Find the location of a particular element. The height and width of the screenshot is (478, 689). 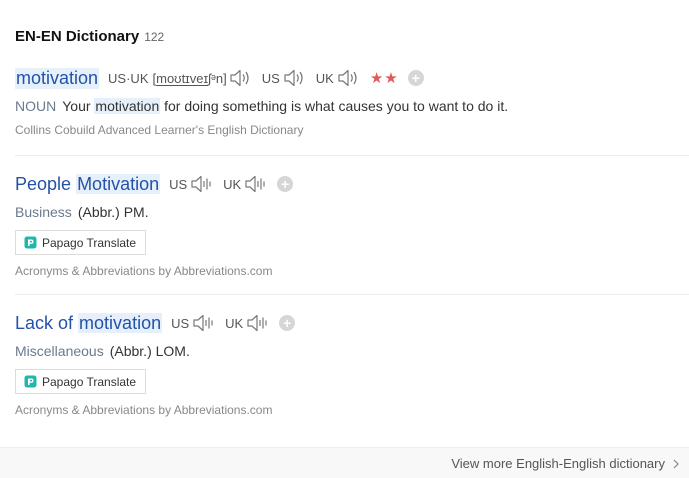

view-more-link: View more English-English dictionary is located at coordinates (565, 463).